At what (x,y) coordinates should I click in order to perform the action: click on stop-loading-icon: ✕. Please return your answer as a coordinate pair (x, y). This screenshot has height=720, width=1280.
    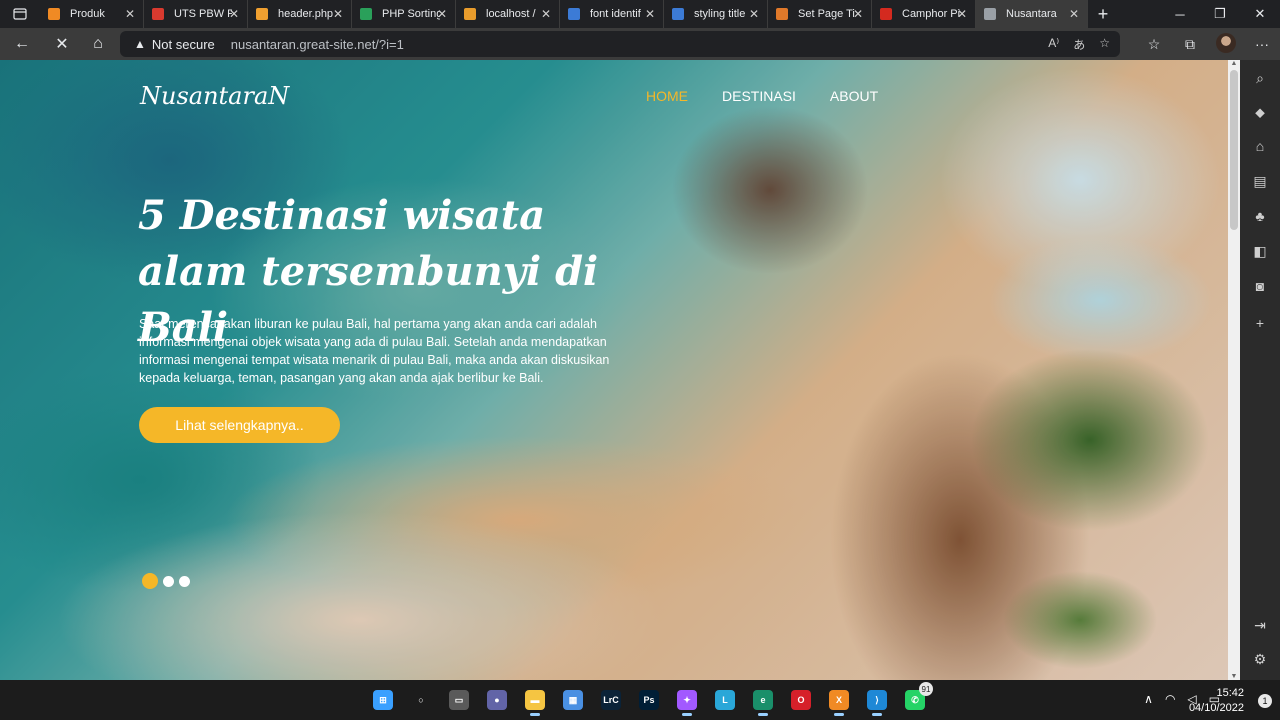
    Looking at the image, I should click on (62, 44).